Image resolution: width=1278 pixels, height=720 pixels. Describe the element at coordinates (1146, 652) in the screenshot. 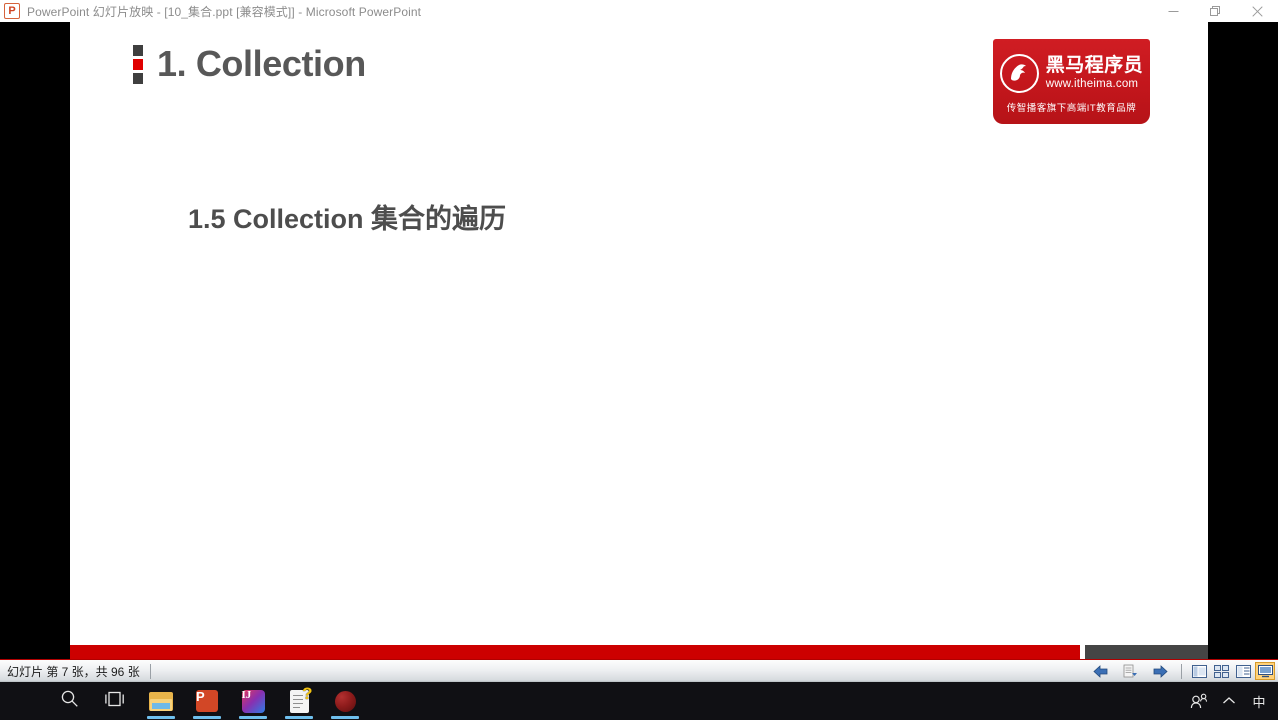

I see `slide-gray-accent-bar` at that location.